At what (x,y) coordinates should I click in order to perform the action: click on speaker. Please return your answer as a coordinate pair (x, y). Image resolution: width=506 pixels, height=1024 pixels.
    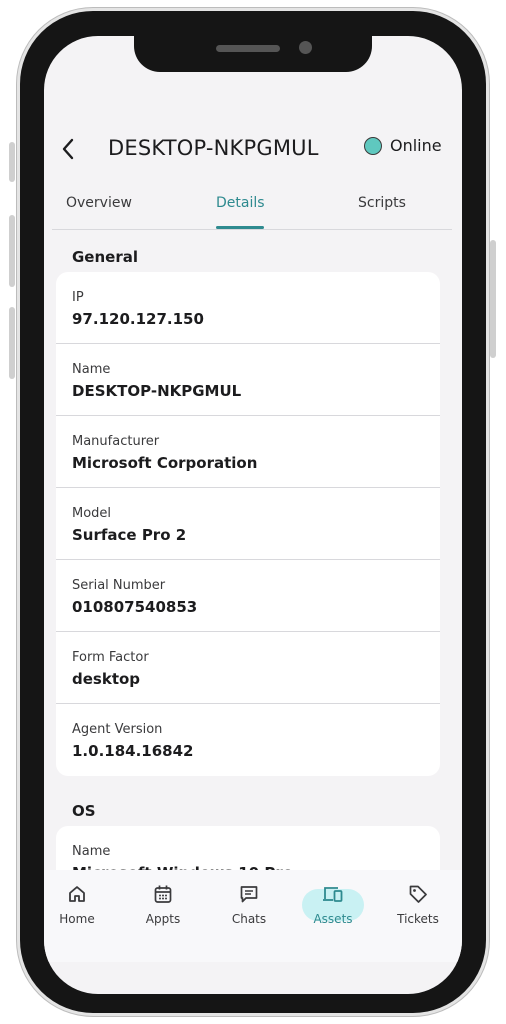
    Looking at the image, I should click on (248, 48).